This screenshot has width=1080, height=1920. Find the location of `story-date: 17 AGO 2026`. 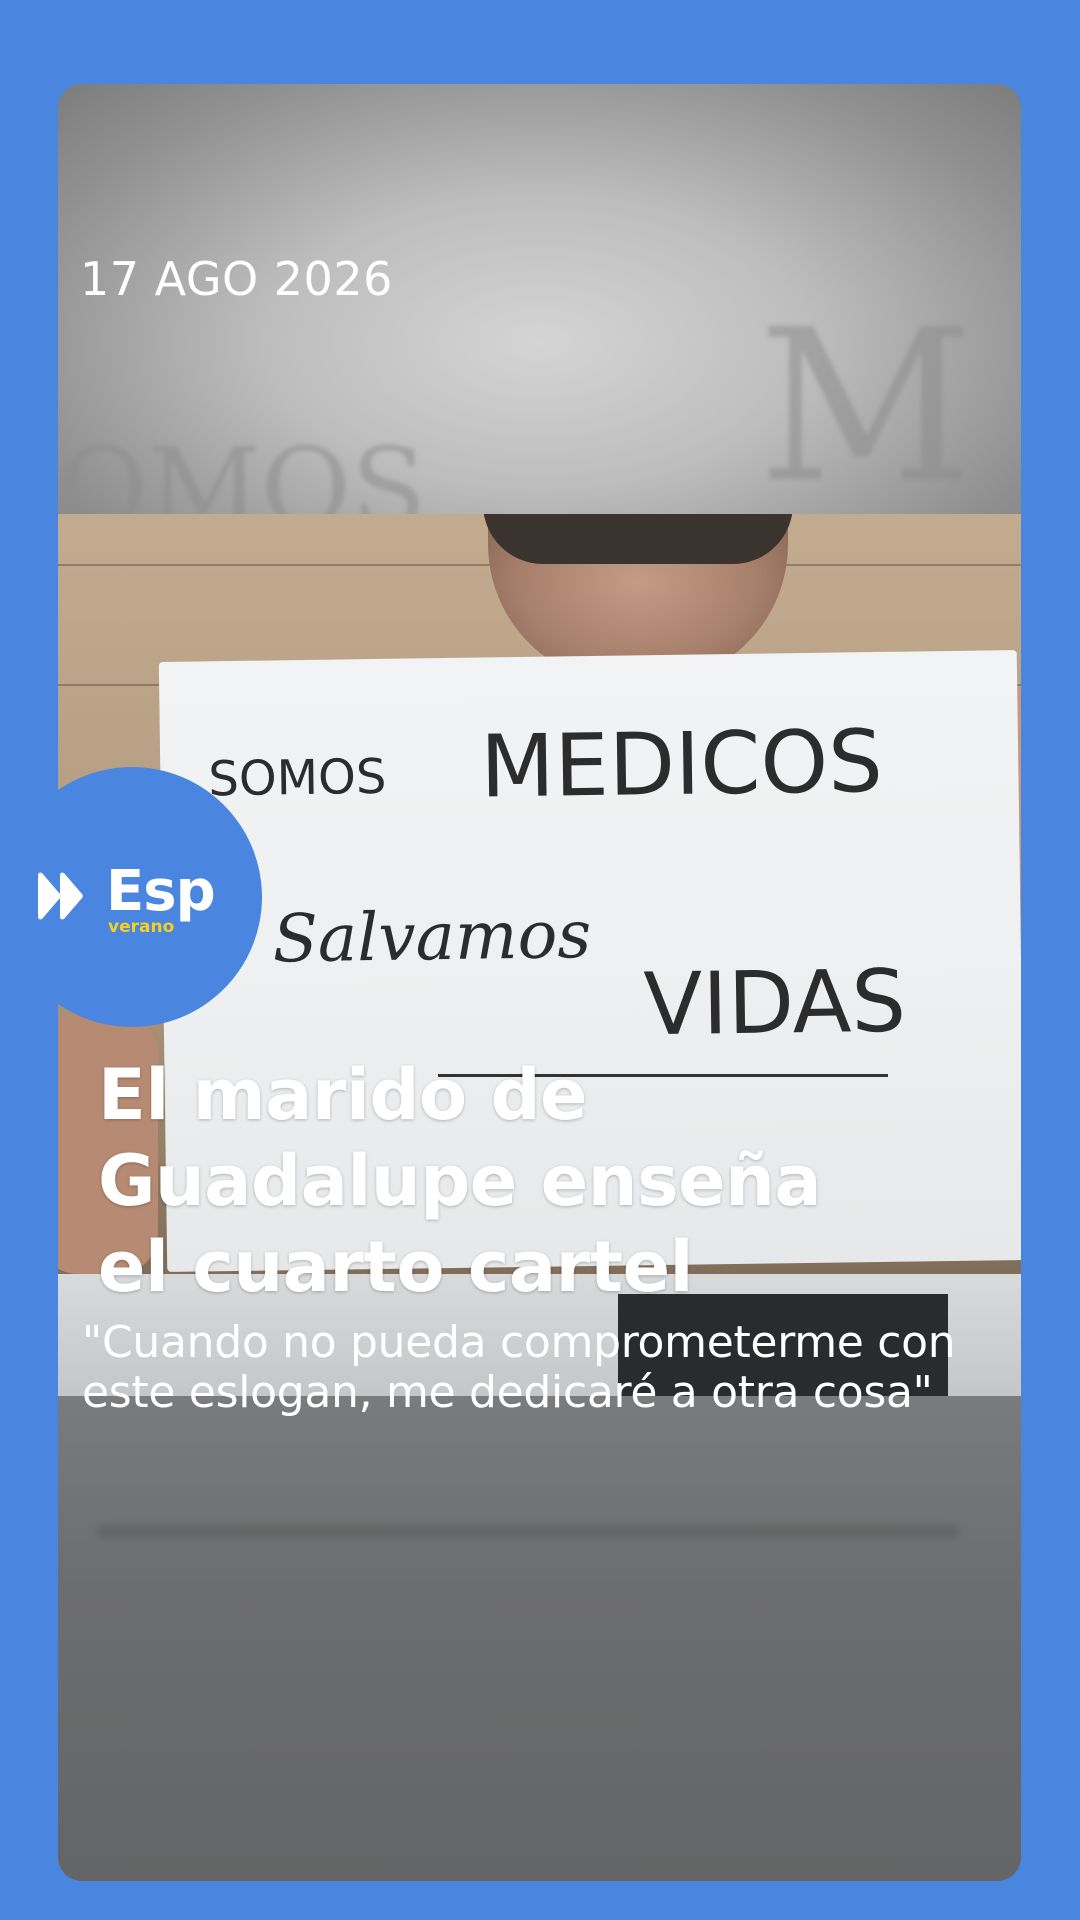

story-date: 17 AGO 2026 is located at coordinates (236, 279).